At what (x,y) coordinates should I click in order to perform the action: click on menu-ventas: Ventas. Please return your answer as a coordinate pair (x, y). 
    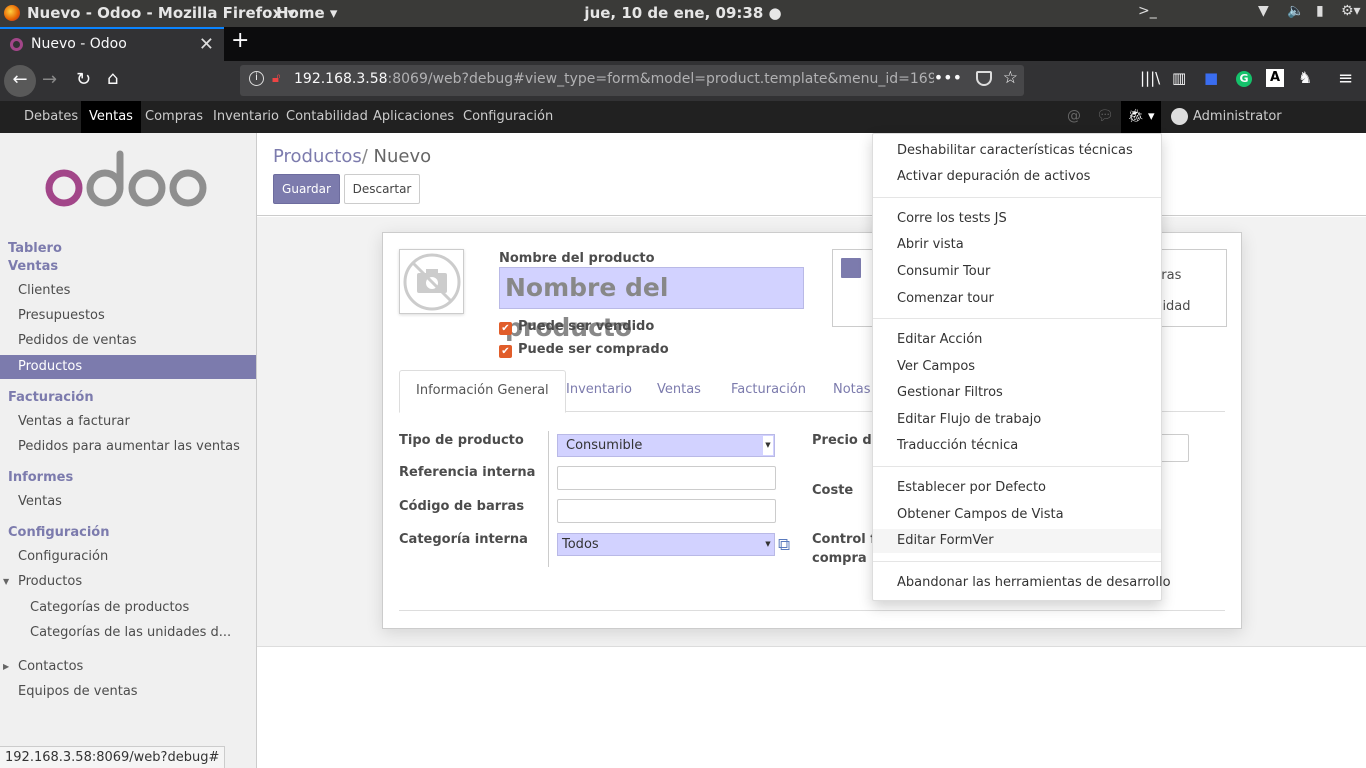
    Looking at the image, I should click on (111, 117).